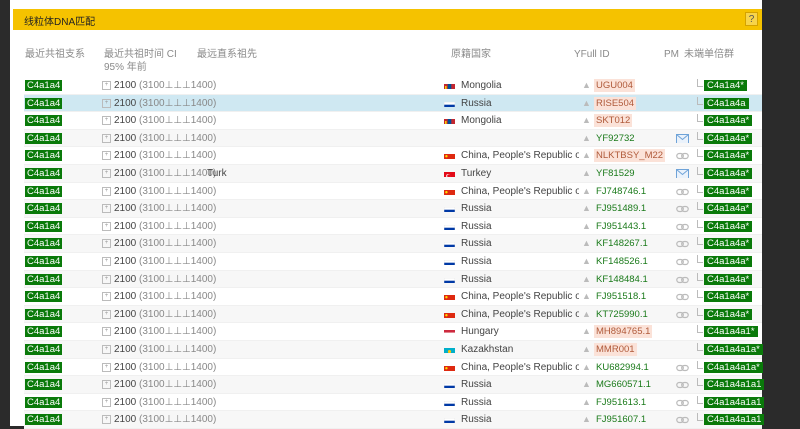 The height and width of the screenshot is (429, 800). What do you see at coordinates (621, 296) in the screenshot?
I see `yfull-id-link: FJ951518.1` at bounding box center [621, 296].